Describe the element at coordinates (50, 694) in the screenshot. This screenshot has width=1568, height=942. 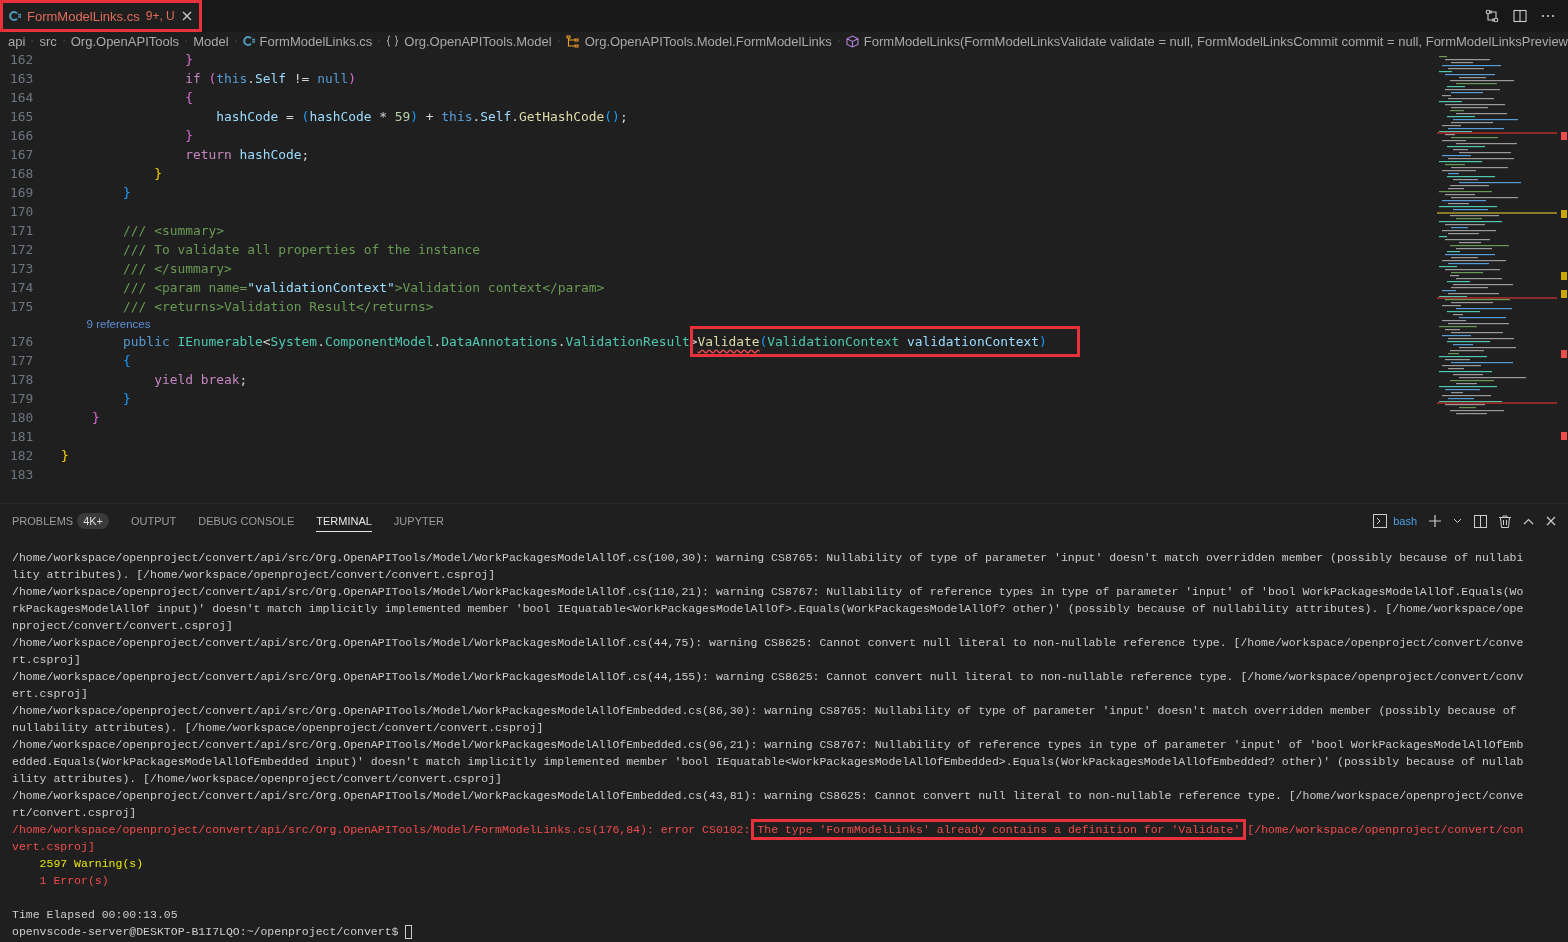
I see `terminal-line: ert.csproj]` at that location.